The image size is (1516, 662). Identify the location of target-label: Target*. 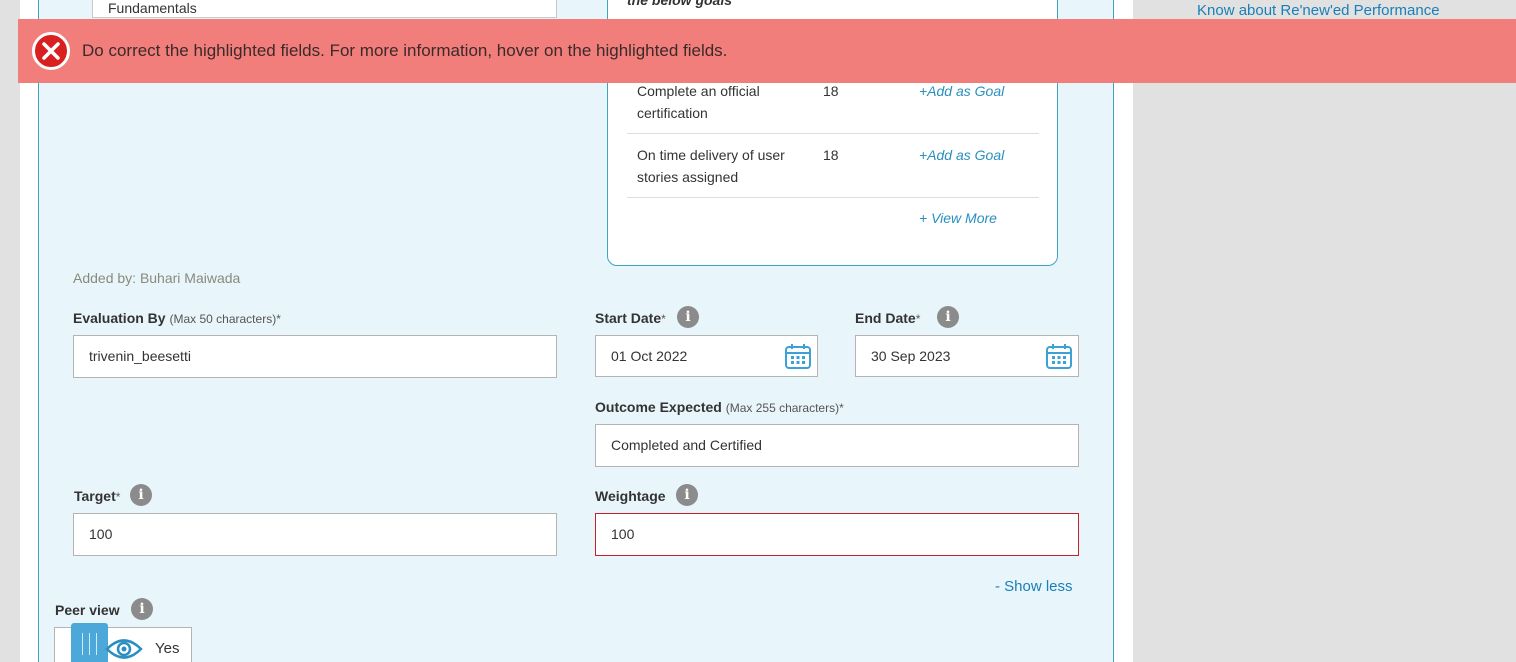
(97, 496).